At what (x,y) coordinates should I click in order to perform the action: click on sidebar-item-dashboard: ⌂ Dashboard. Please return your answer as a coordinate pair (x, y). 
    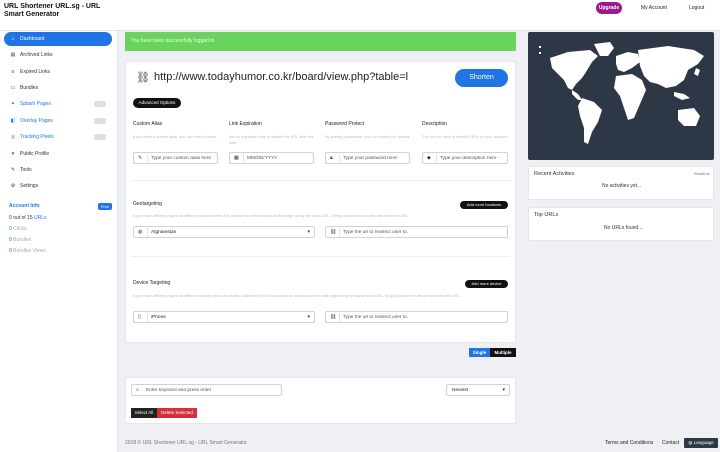
    Looking at the image, I should click on (58, 39).